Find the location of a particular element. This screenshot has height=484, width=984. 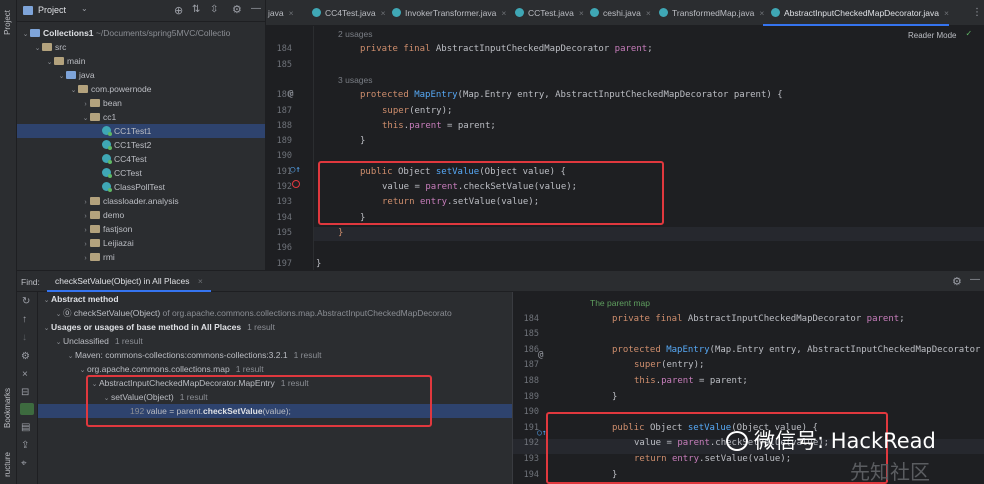

bookmarks-tool-label: Bookmarks is located at coordinates (7, 408).